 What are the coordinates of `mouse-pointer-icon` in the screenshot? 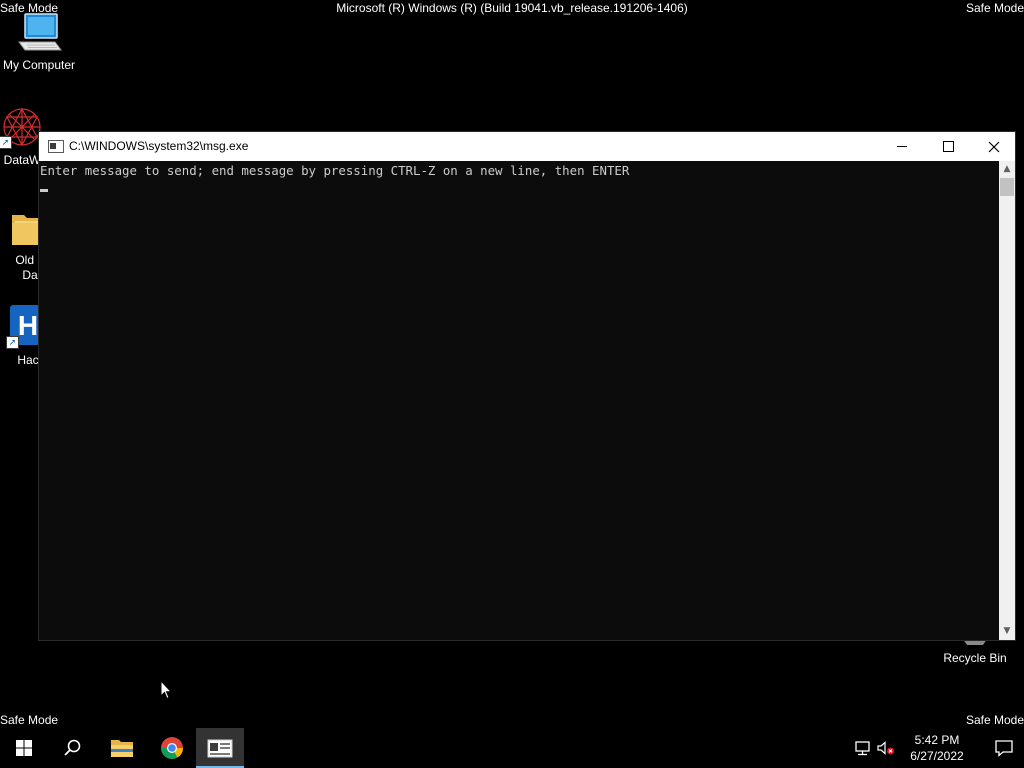 It's located at (166, 691).